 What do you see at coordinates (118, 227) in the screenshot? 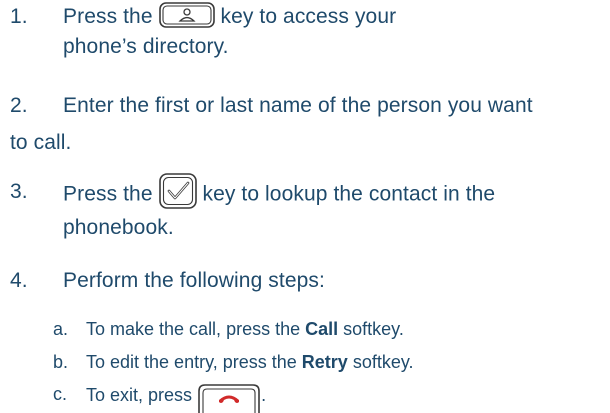
I see `step-text: phonebook.` at bounding box center [118, 227].